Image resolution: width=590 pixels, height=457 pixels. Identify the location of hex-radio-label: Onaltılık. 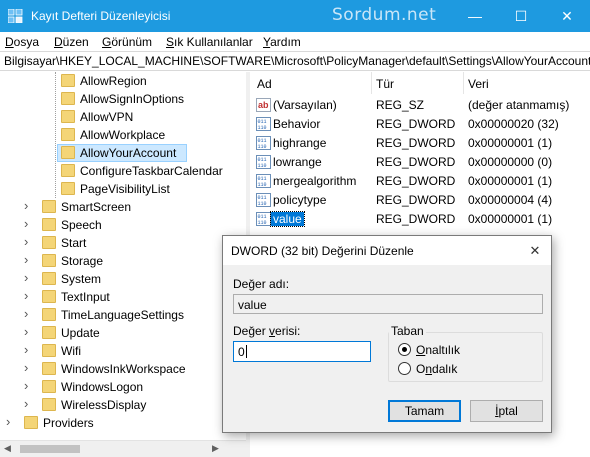
(438, 350).